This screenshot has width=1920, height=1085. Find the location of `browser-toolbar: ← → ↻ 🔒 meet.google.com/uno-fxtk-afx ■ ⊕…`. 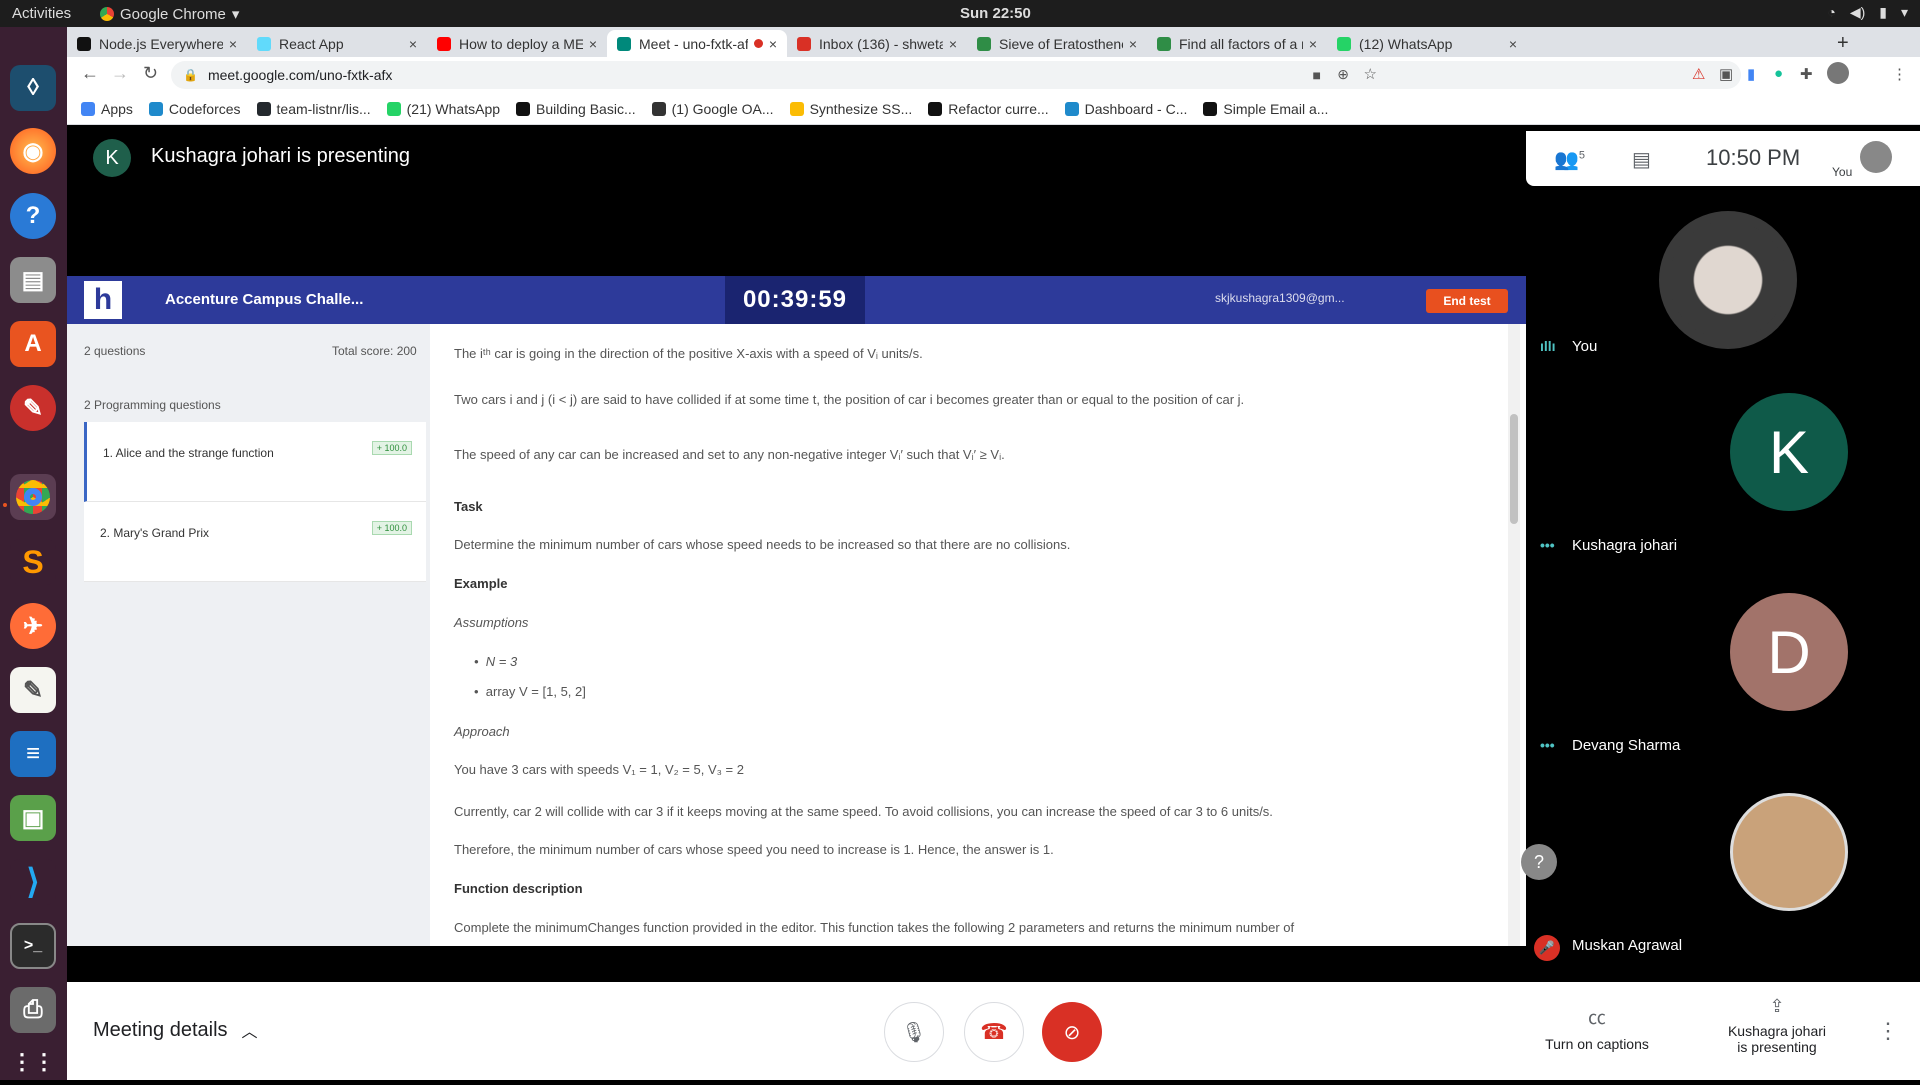

browser-toolbar: ← → ↻ 🔒 meet.google.com/uno-fxtk-afx ■ ⊕… is located at coordinates (993, 75).